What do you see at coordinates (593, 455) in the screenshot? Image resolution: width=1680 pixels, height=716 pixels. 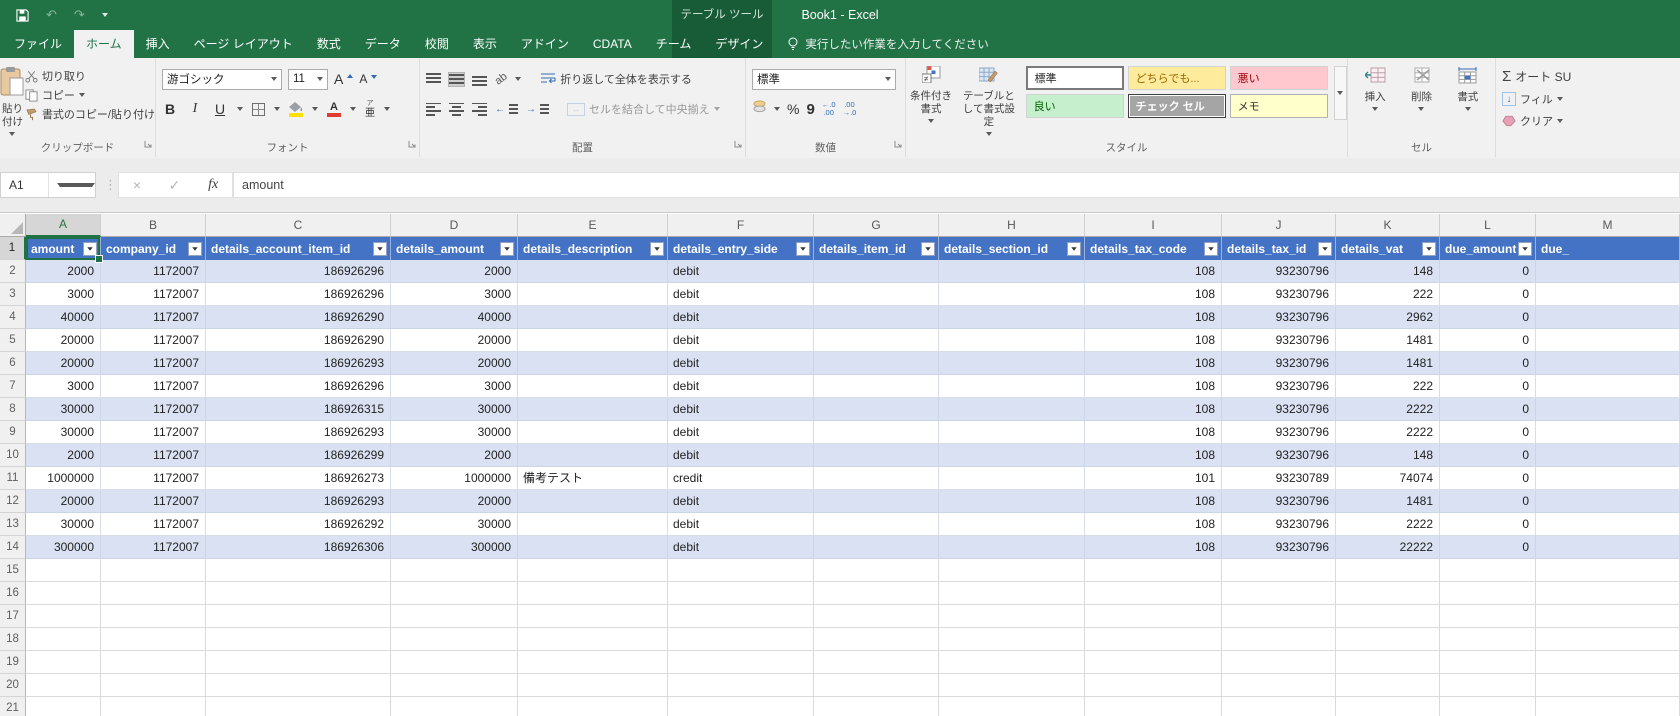 I see `cell-E10` at bounding box center [593, 455].